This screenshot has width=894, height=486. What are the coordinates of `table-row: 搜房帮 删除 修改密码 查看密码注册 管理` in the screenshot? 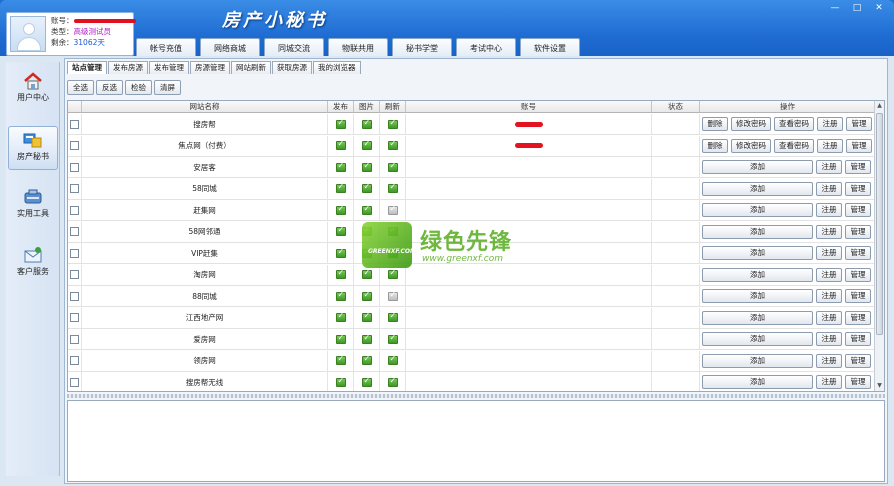 It's located at (472, 125).